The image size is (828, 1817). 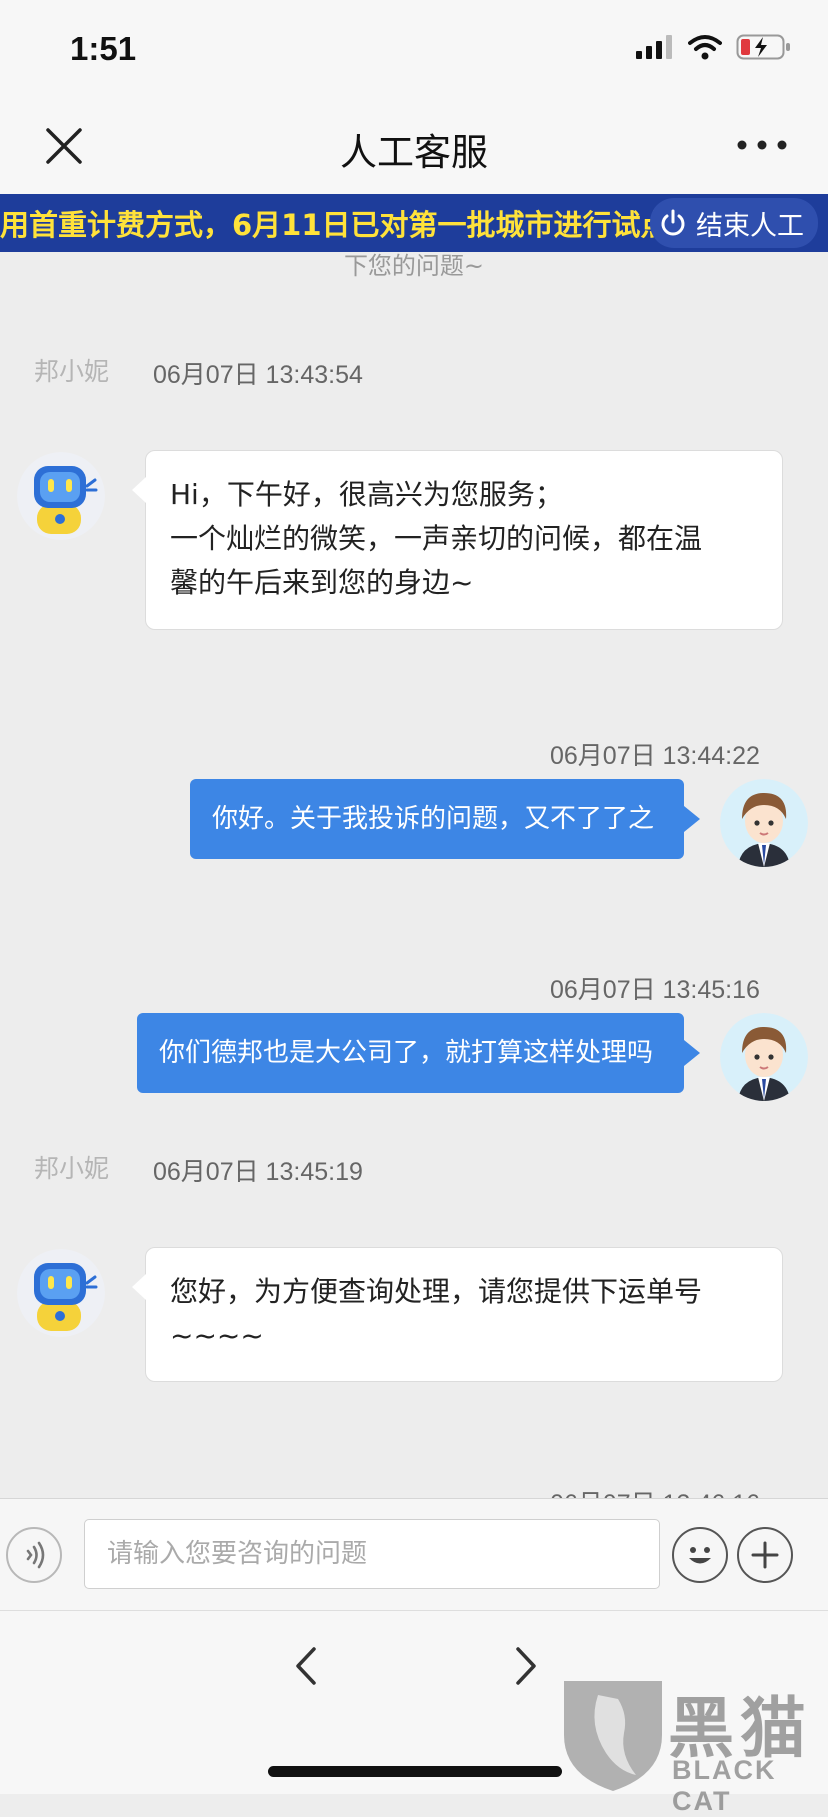 I want to click on message-line: 一个灿烂的微笑，一声亲切的问候，都在温, so click(x=436, y=538).